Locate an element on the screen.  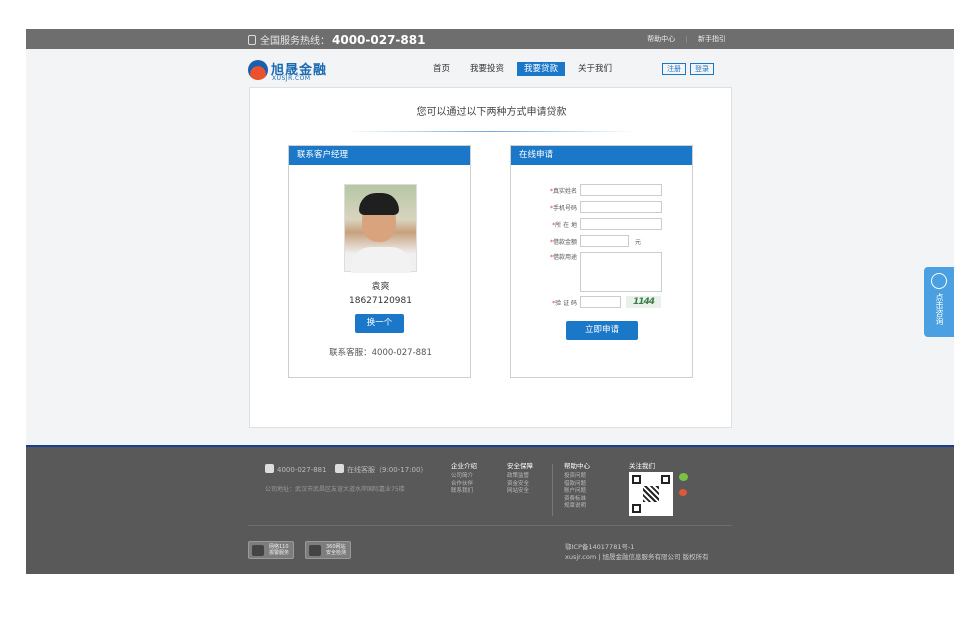
captcha-row: *验 证 码 1144 is located at coordinates (596, 302).